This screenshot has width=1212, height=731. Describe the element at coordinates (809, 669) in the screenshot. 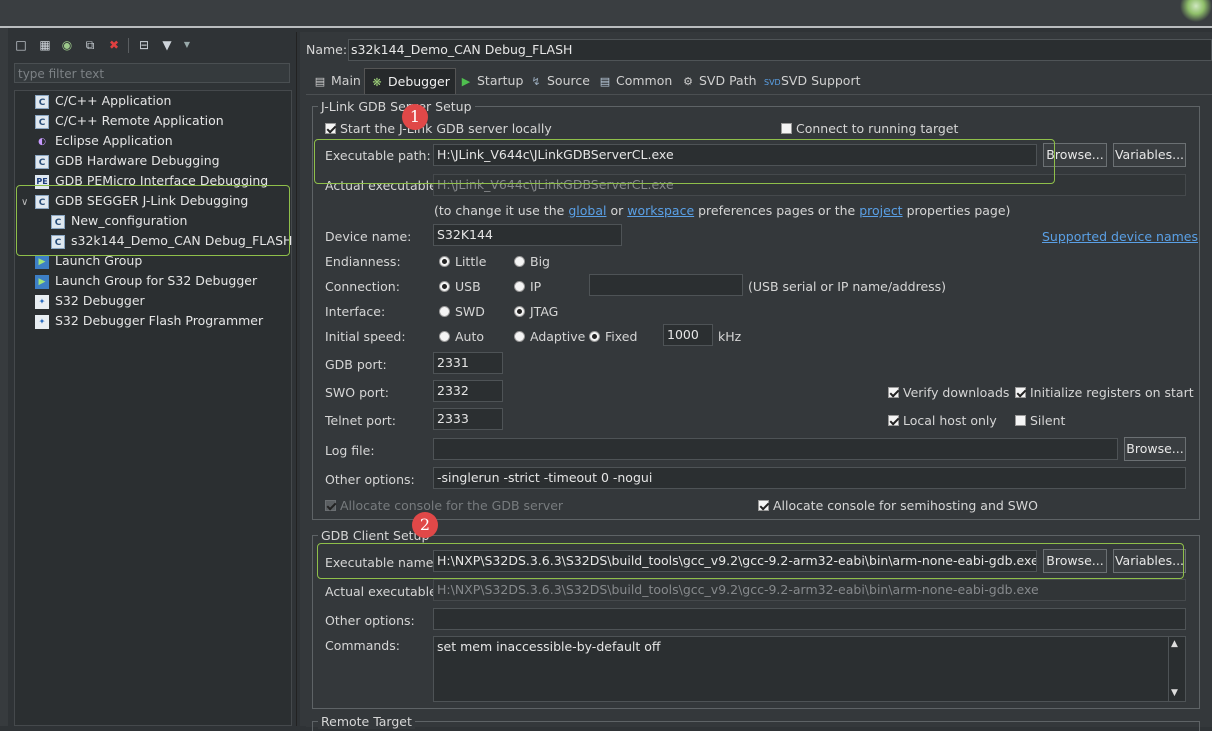

I see `commands-textarea: set mem inaccessible-by-default off` at that location.